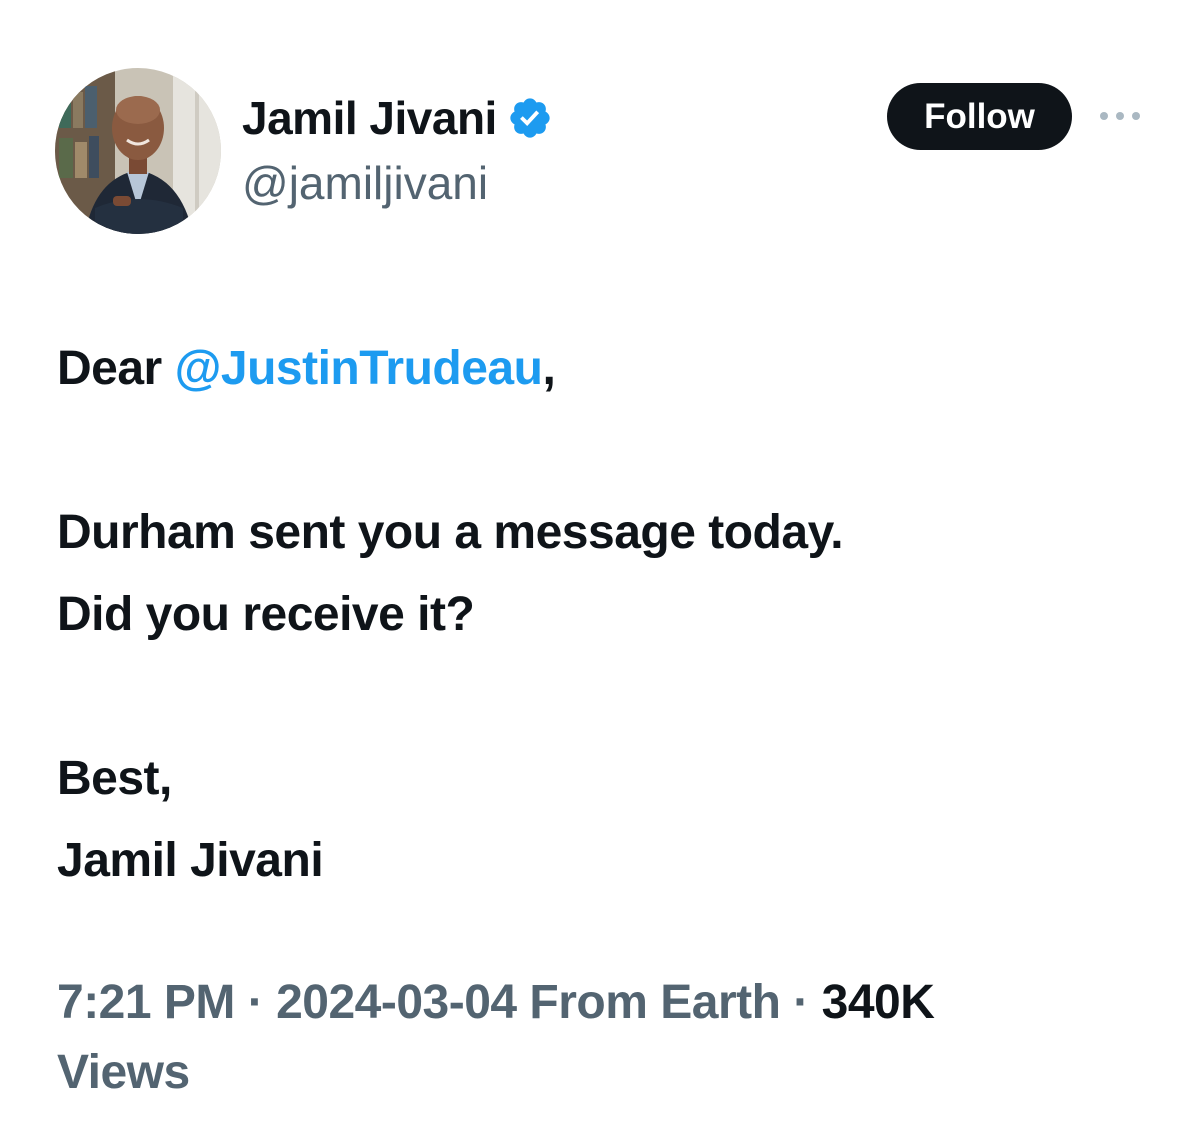 This screenshot has height=1136, width=1200. Describe the element at coordinates (1120, 116) in the screenshot. I see `more-horizontal-icon` at that location.